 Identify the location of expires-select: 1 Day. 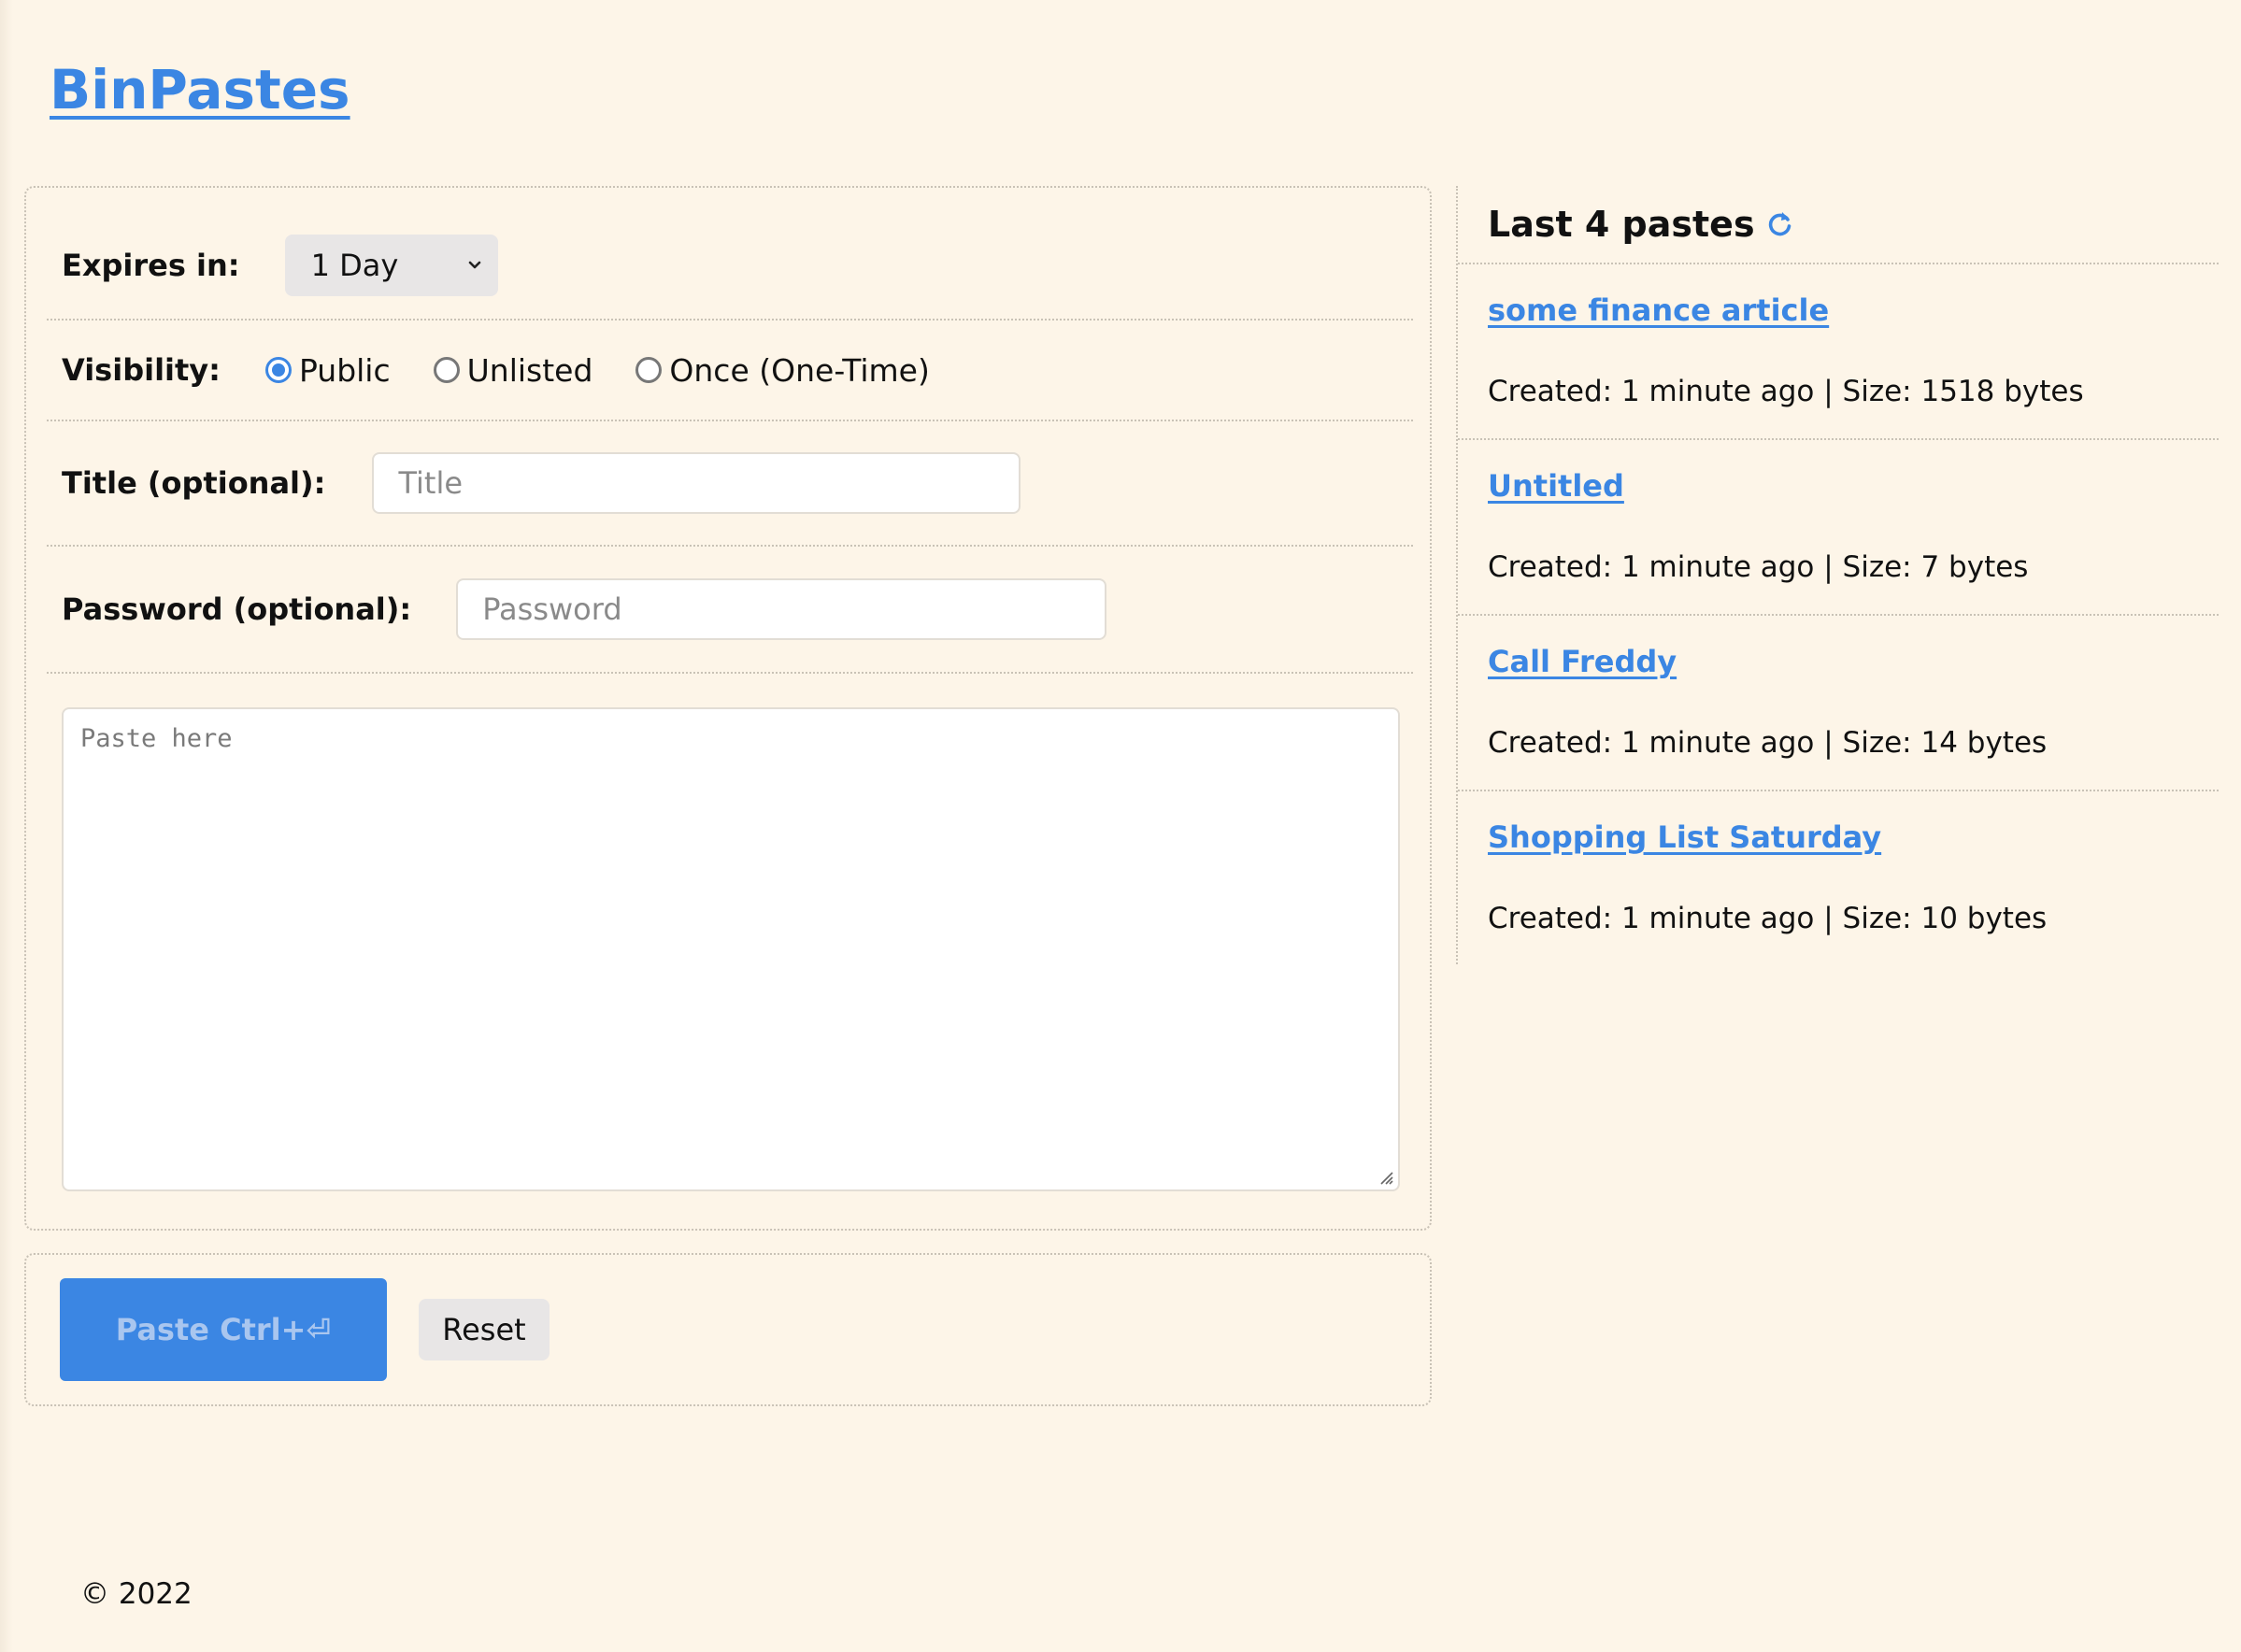
(391, 265).